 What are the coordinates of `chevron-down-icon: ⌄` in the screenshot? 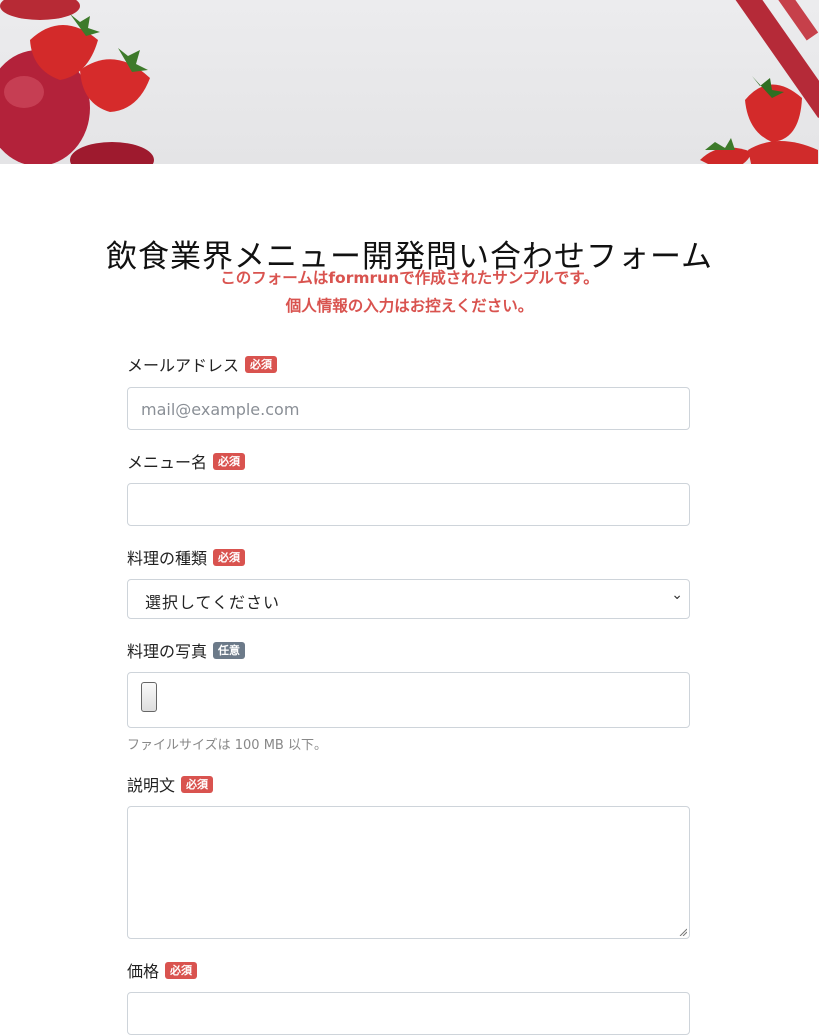 It's located at (677, 595).